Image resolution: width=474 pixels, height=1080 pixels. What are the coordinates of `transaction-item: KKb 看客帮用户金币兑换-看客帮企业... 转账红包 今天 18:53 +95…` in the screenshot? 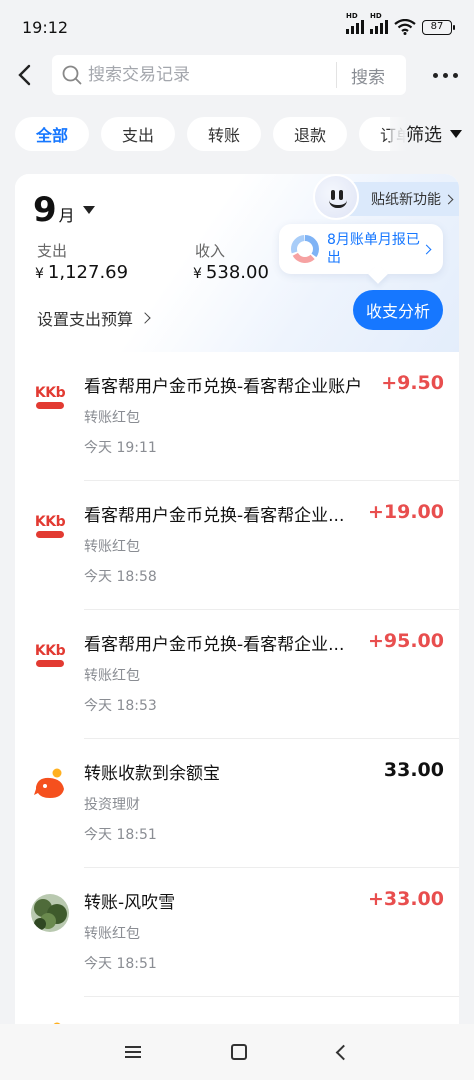 It's located at (237, 674).